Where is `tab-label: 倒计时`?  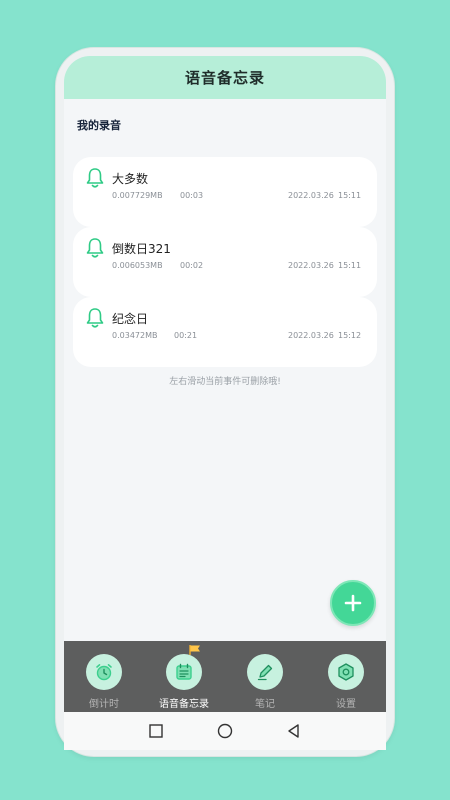 tab-label: 倒计时 is located at coordinates (104, 704).